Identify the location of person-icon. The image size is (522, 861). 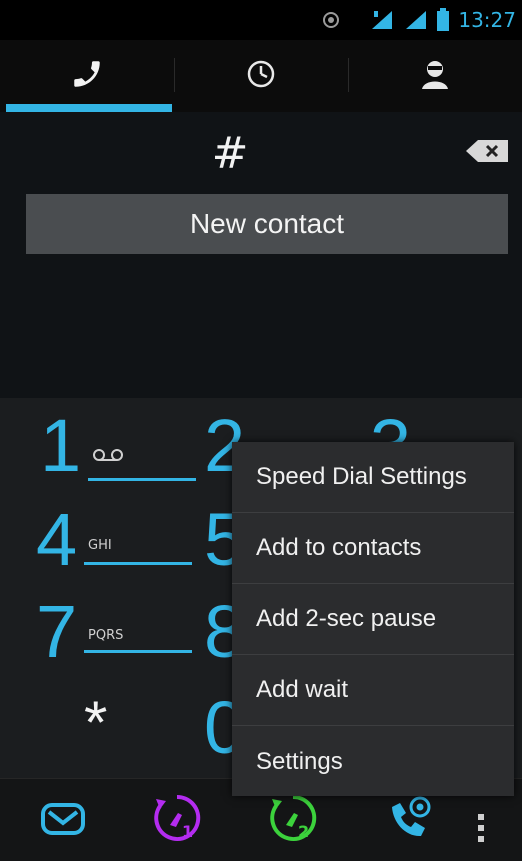
(435, 76).